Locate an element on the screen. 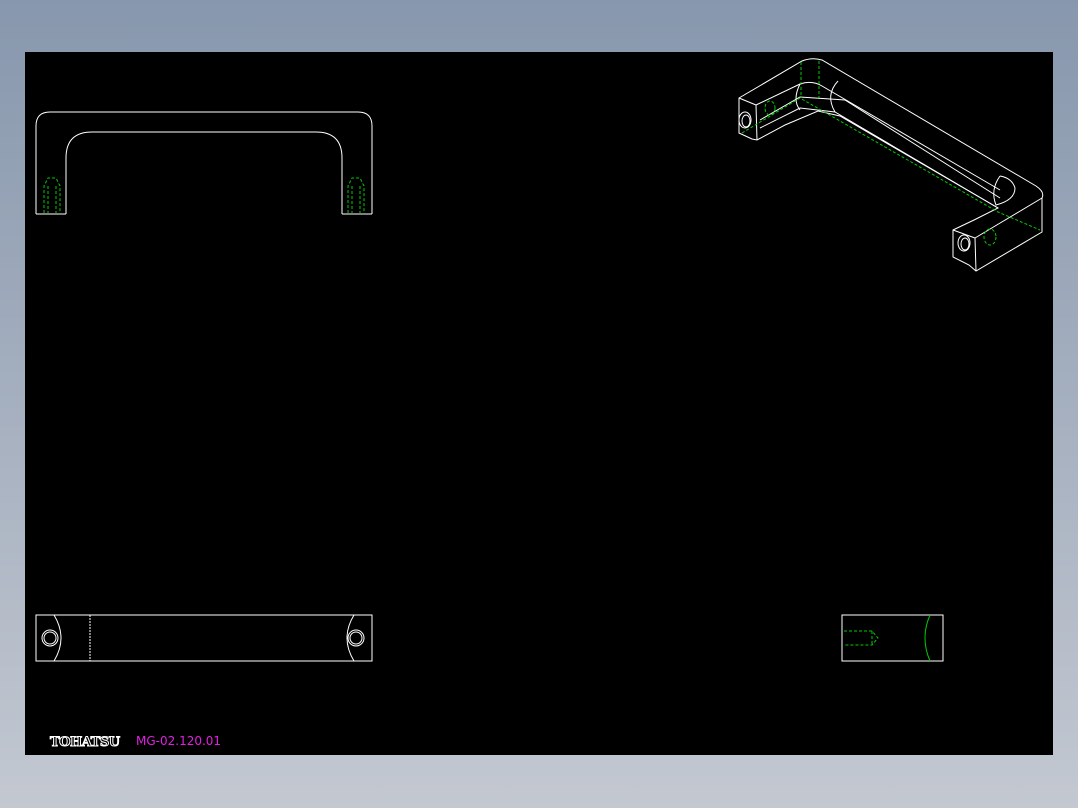 Image resolution: width=1078 pixels, height=808 pixels. isometric-view is located at coordinates (891, 165).